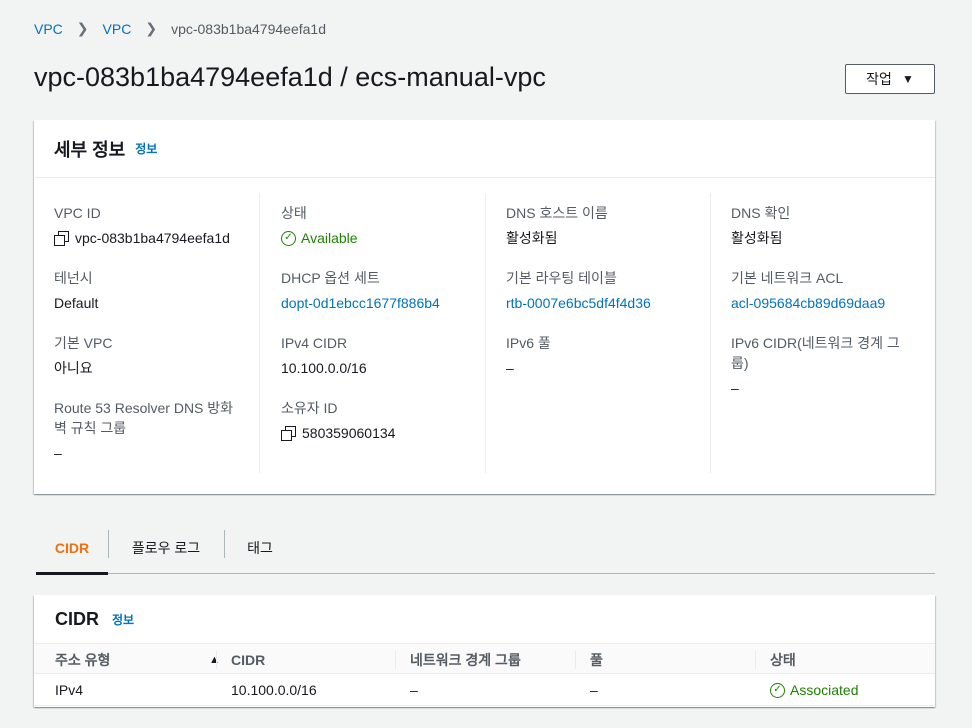 Image resolution: width=972 pixels, height=728 pixels. I want to click on column-header-label: 주소 유형, so click(83, 659).